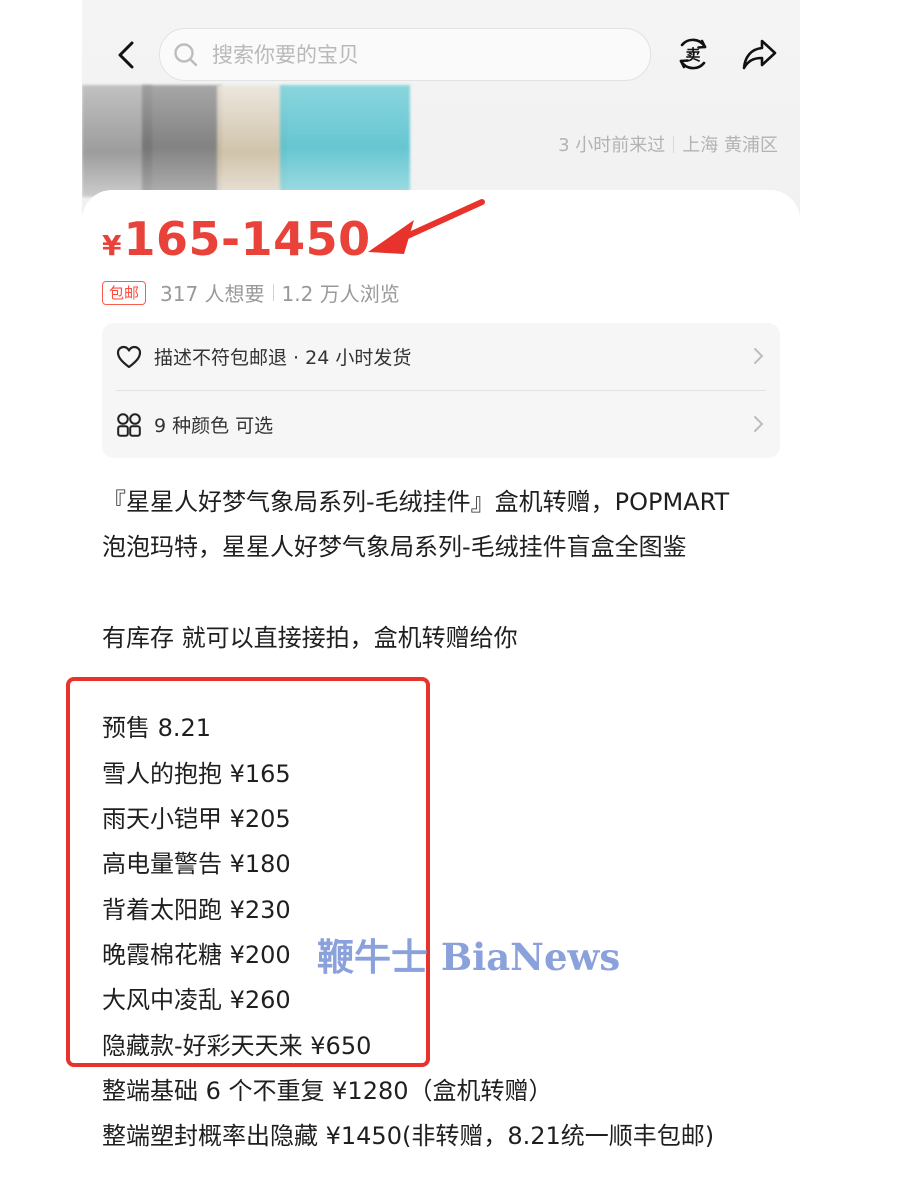  What do you see at coordinates (327, 1090) in the screenshot?
I see `description-line: 整端基础 6 个不重复 ¥1280（盒机转赠）` at bounding box center [327, 1090].